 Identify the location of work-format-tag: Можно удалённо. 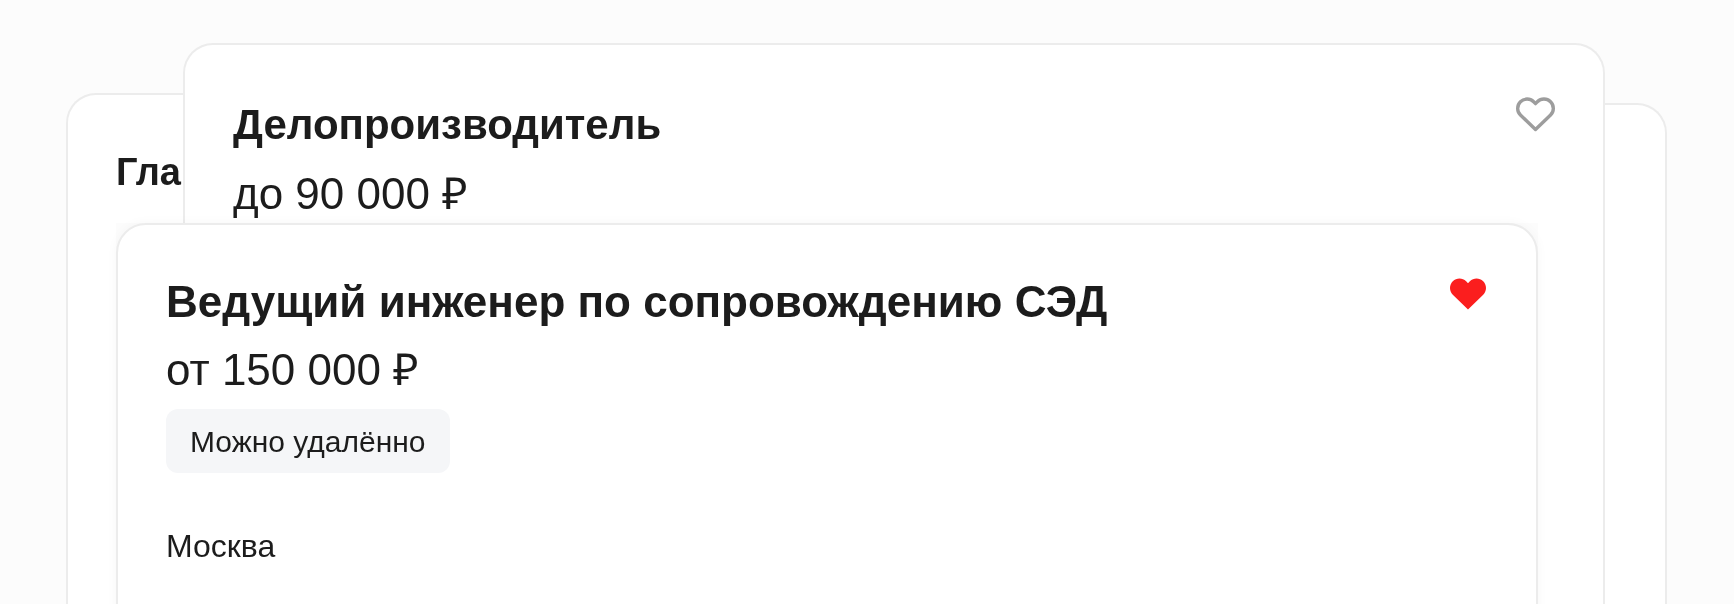
(308, 441).